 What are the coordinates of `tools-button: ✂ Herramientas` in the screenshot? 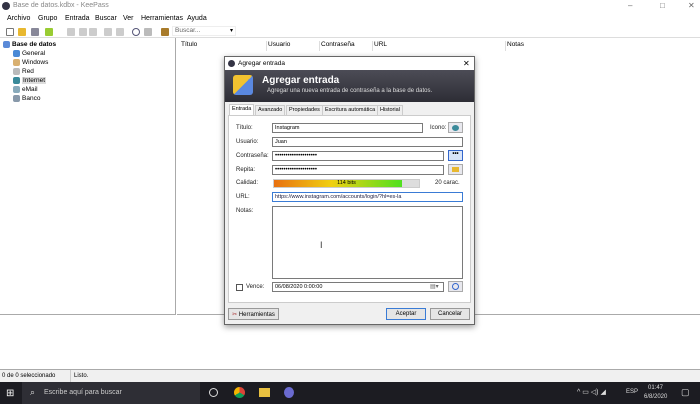 It's located at (253, 314).